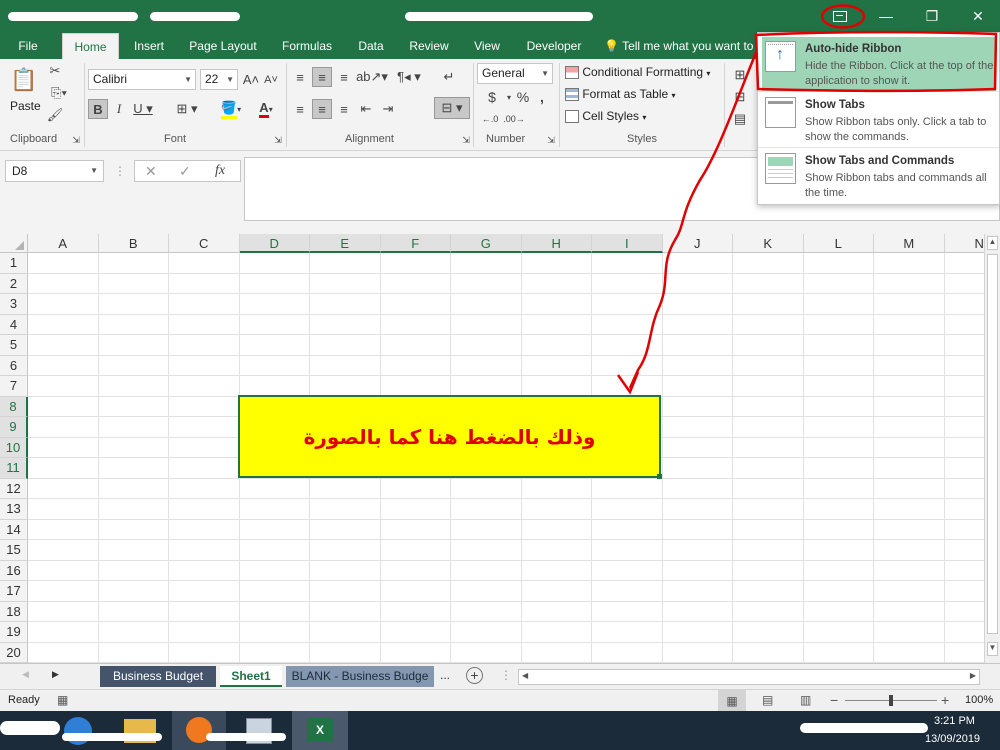  I want to click on tab-developer: Developer, so click(554, 46).